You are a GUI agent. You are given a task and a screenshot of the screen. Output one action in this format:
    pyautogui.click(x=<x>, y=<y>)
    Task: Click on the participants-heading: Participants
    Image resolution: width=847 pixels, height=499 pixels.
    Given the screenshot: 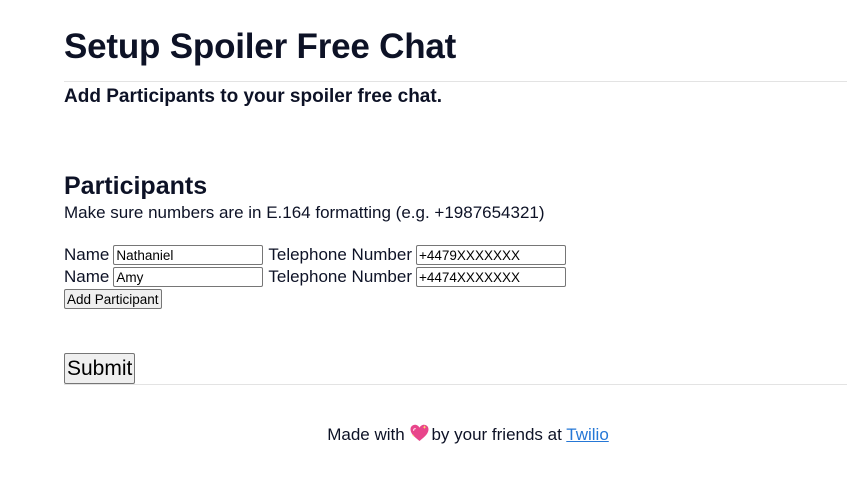 What is the action you would take?
    pyautogui.click(x=136, y=186)
    